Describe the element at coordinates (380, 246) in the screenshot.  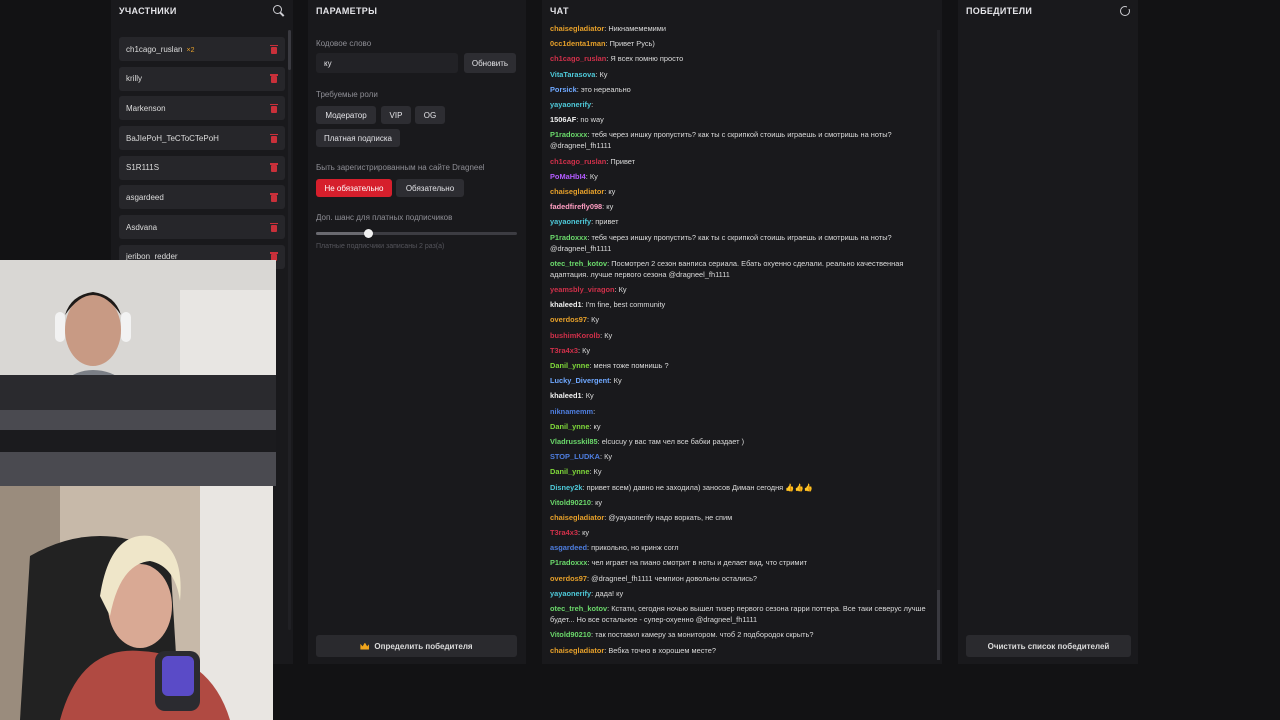
I see `bonus-hint: Платные подписчики записаны 2 раз(а)` at that location.